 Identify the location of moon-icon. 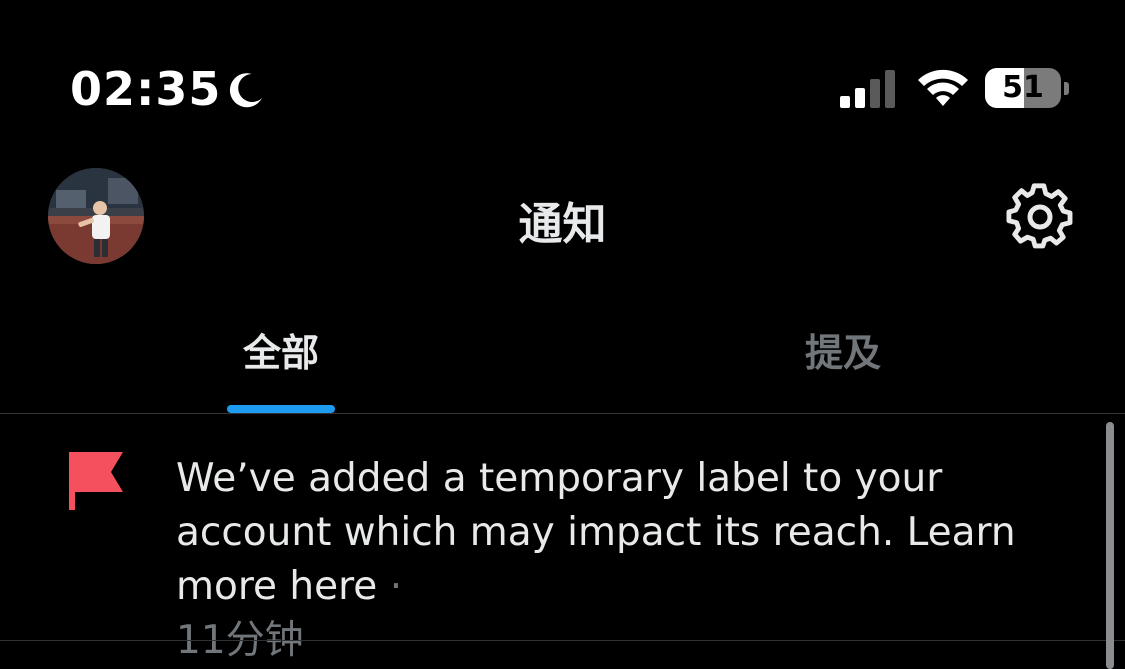
(245, 90).